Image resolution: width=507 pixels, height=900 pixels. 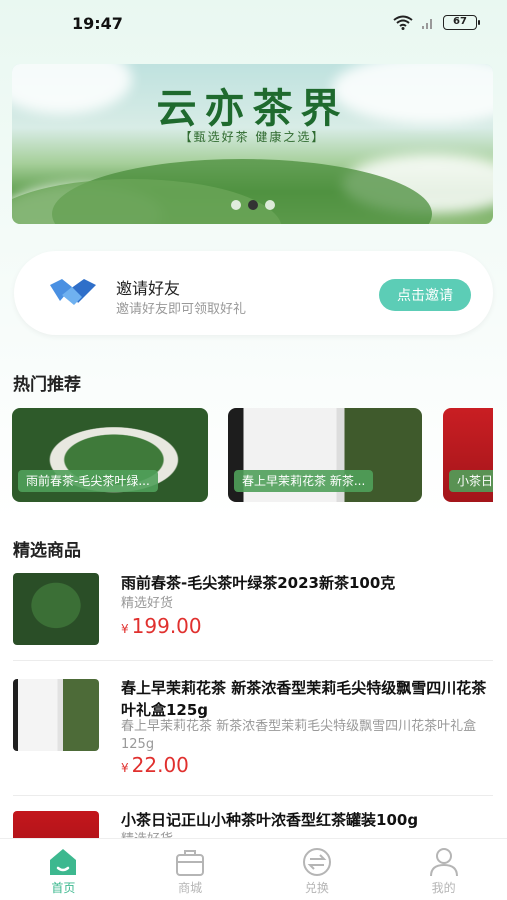 What do you see at coordinates (468, 455) in the screenshot?
I see `hot-item: 小茶日` at bounding box center [468, 455].